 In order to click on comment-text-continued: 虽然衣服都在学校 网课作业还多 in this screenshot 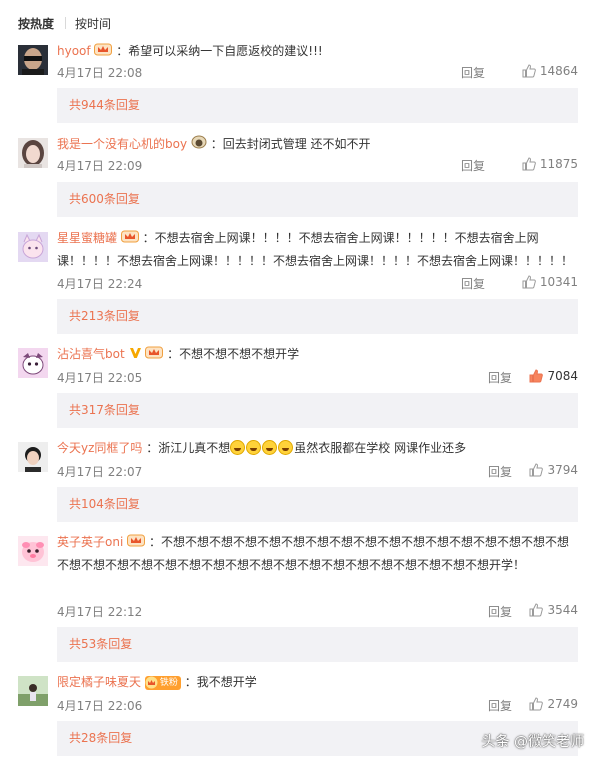, I will do `click(380, 448)`.